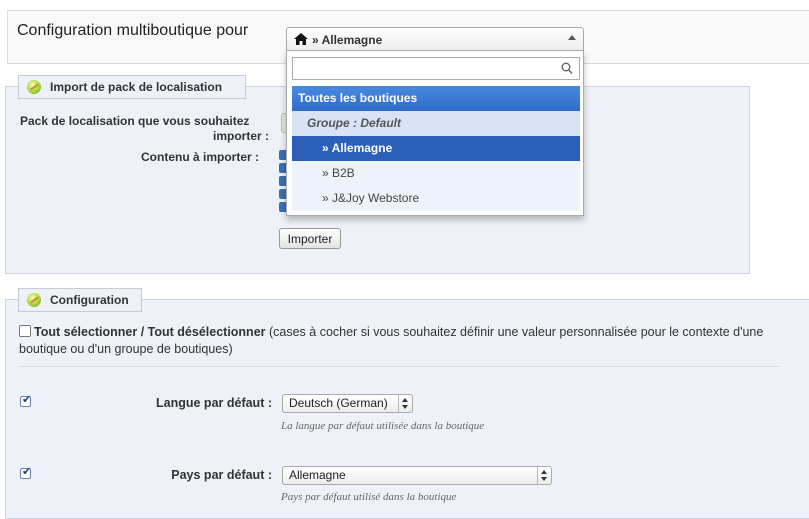 This screenshot has height=519, width=809. I want to click on import-button: Importer, so click(310, 238).